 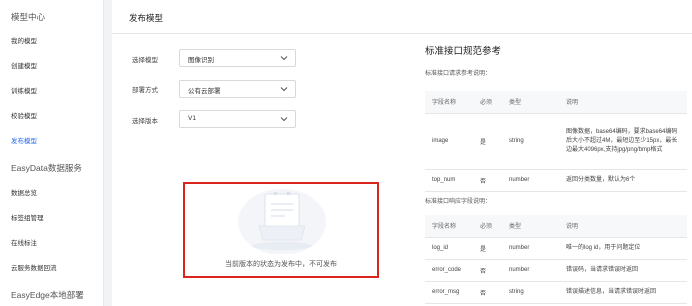 What do you see at coordinates (52, 67) in the screenshot?
I see `sidebar-item-create-model: 创建模型` at bounding box center [52, 67].